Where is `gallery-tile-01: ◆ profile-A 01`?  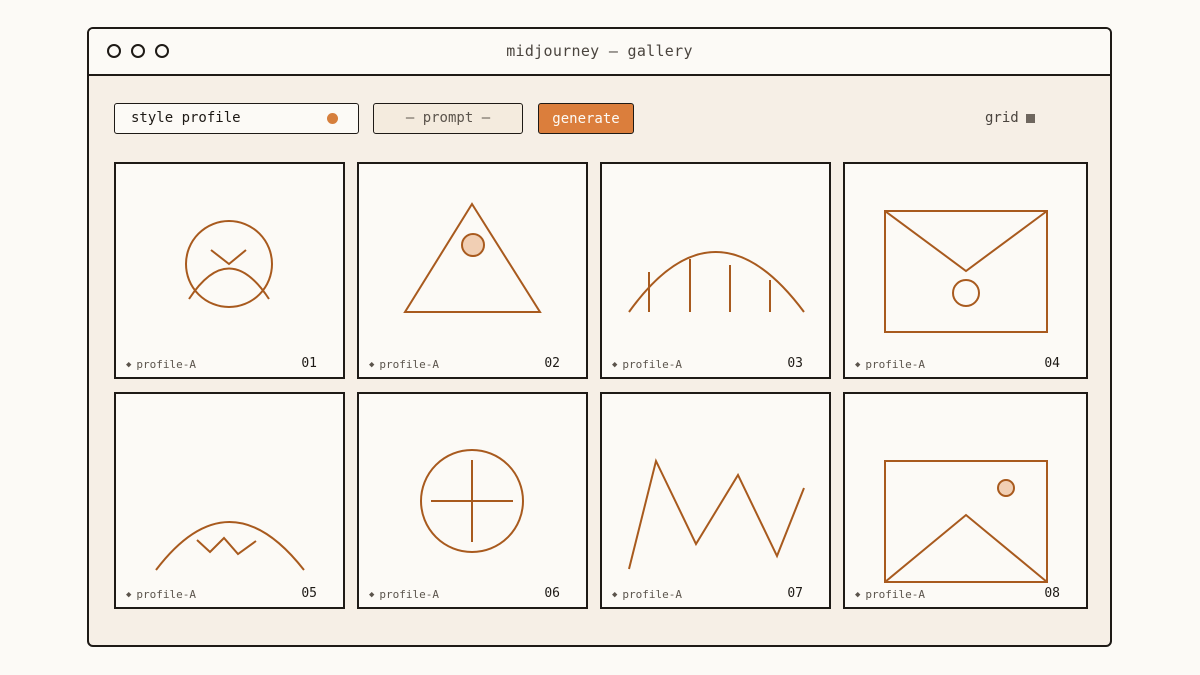 gallery-tile-01: ◆ profile-A 01 is located at coordinates (229, 270).